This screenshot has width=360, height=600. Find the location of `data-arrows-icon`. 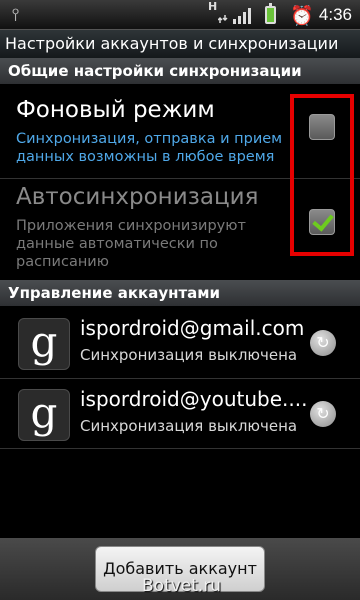

data-arrows-icon is located at coordinates (223, 19).